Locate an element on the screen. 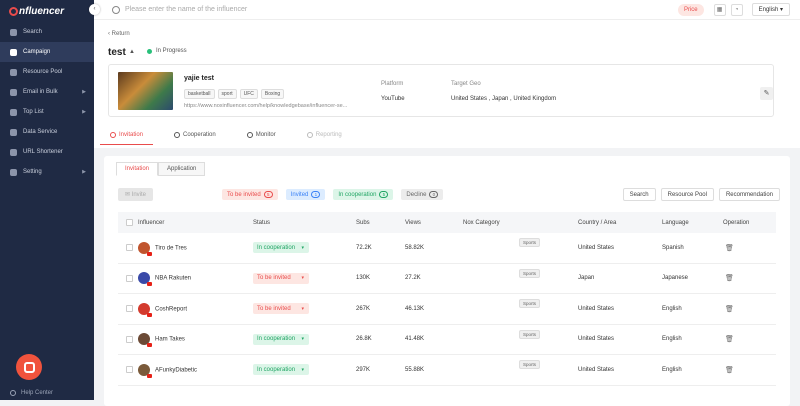 The height and width of the screenshot is (406, 800). target-geo-label: Target Geo is located at coordinates (466, 84).